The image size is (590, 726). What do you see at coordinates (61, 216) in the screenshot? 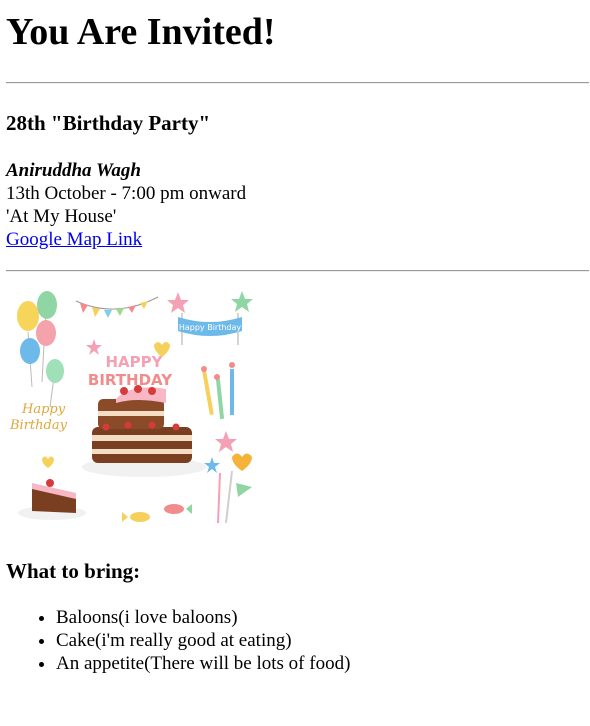
I see `event-venue: 'At My House'` at bounding box center [61, 216].